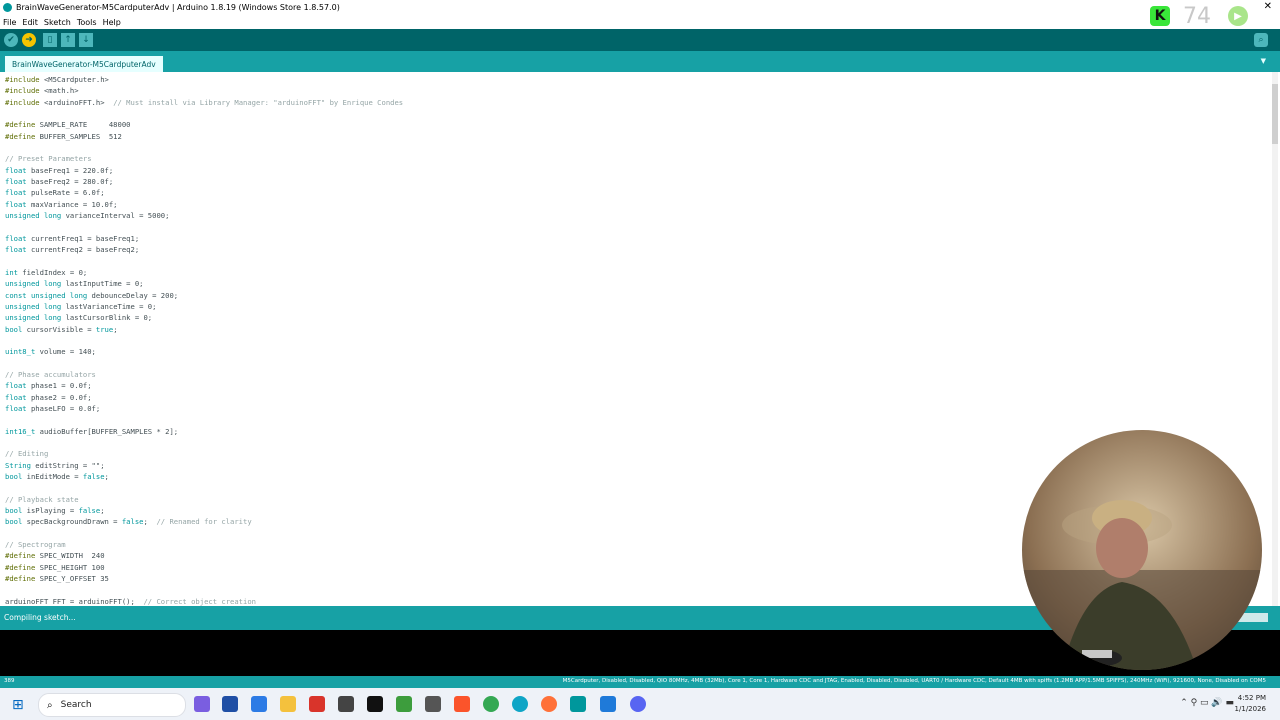 The image size is (1280, 720). I want to click on save-button: ↓, so click(86, 40).